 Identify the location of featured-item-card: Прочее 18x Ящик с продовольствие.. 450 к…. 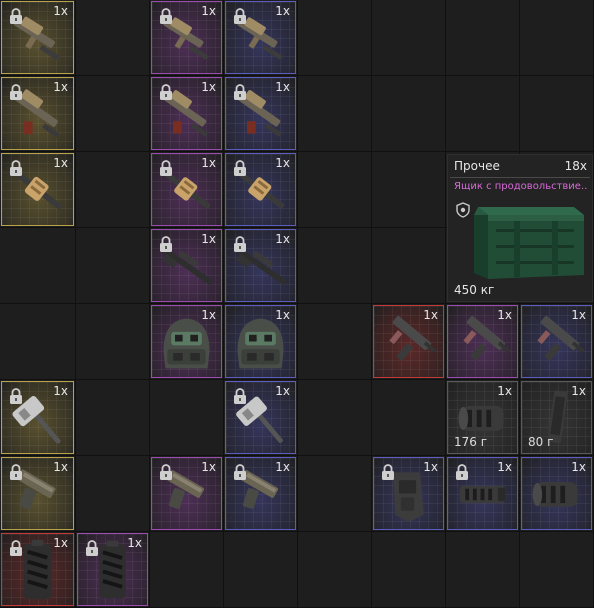
(520, 228).